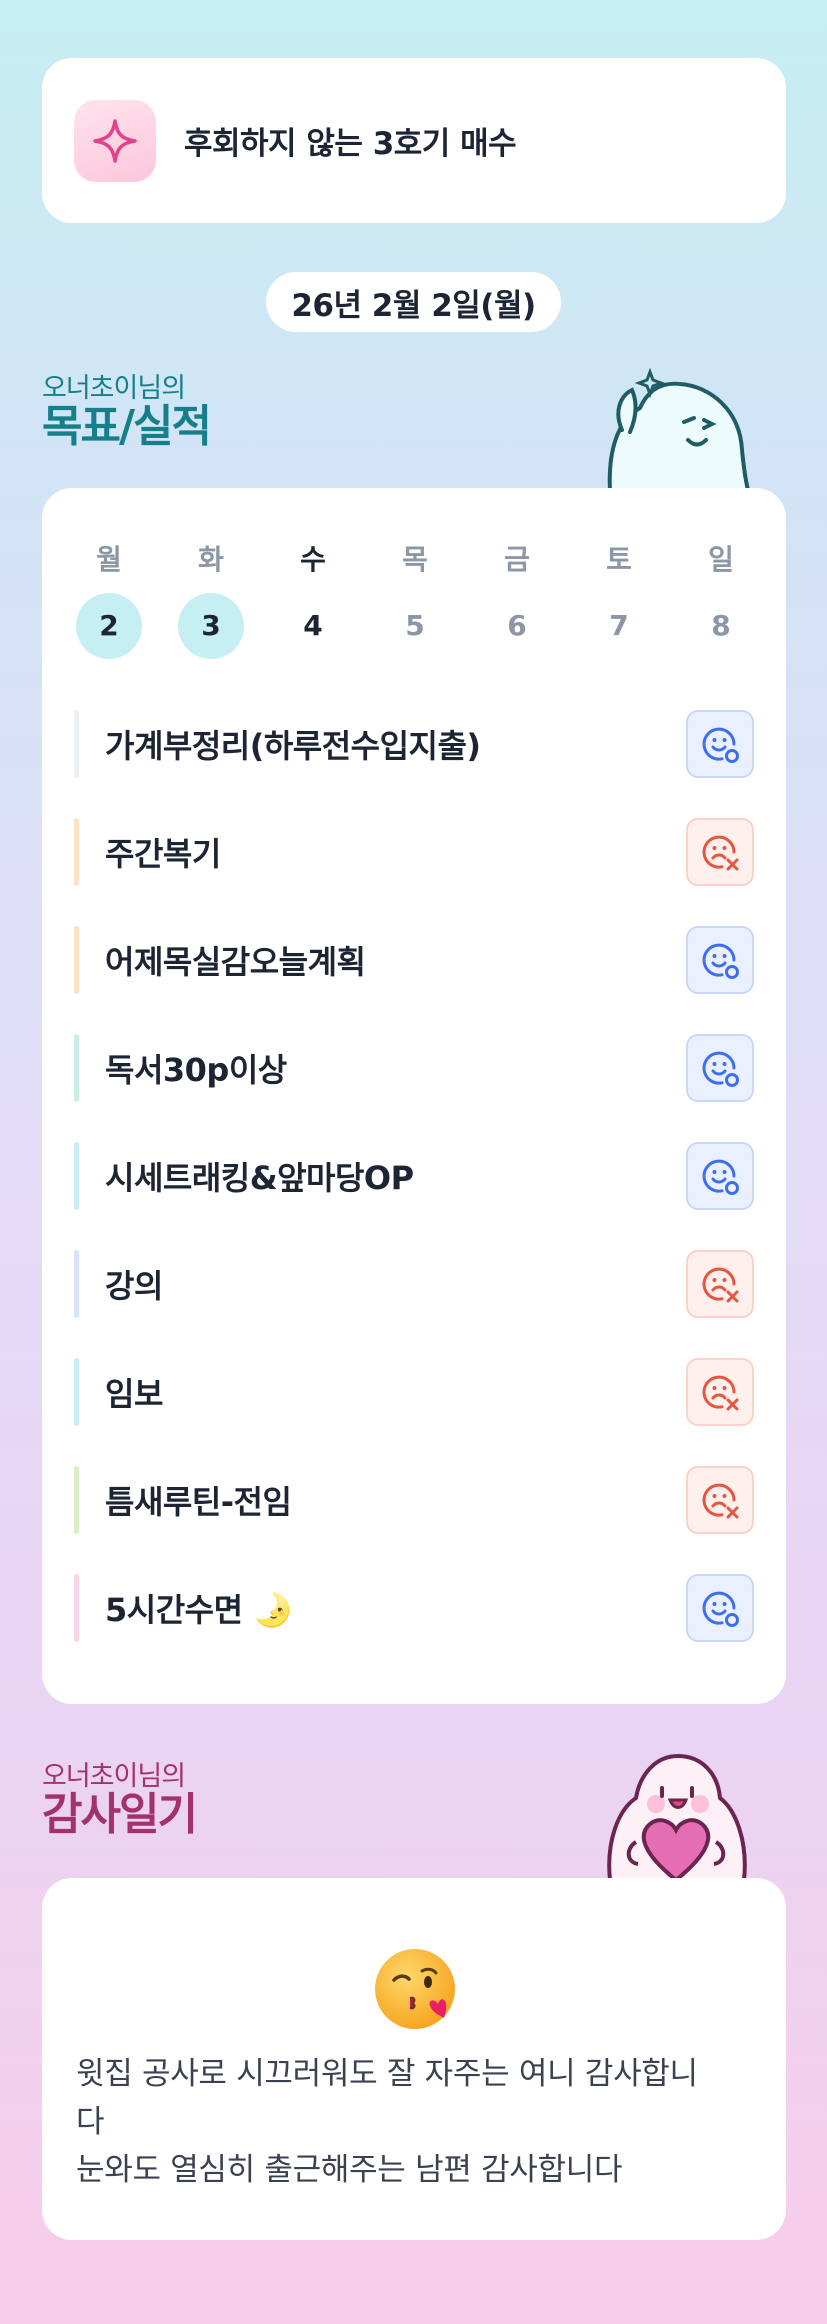 The height and width of the screenshot is (2324, 827). What do you see at coordinates (115, 140) in the screenshot?
I see `sparkle-icon` at bounding box center [115, 140].